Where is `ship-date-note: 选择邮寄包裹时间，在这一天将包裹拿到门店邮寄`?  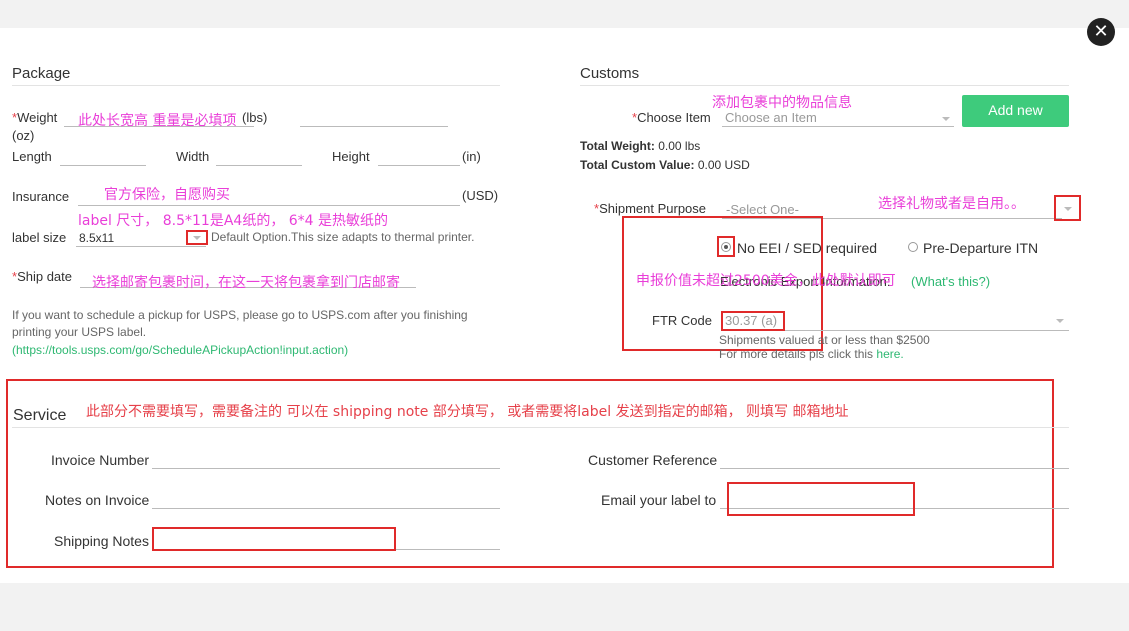 ship-date-note: 选择邮寄包裹时间，在这一天将包裹拿到门店邮寄 is located at coordinates (246, 283).